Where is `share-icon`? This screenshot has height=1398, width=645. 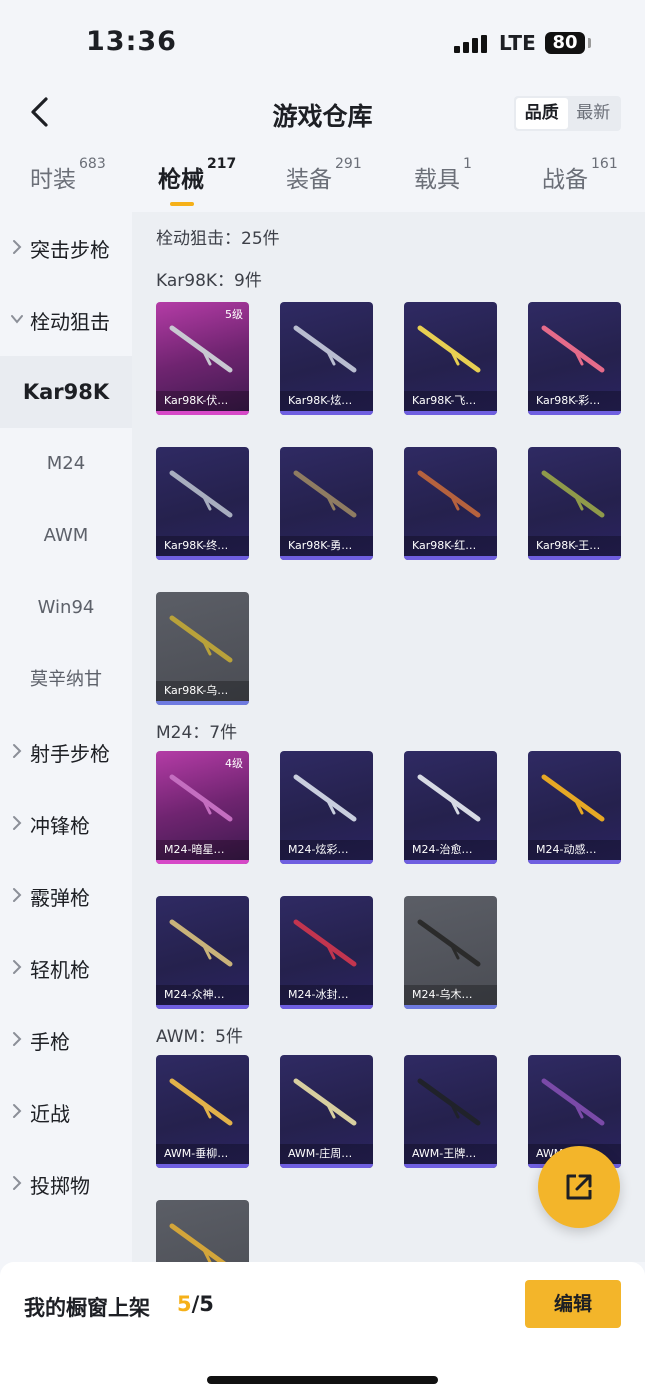
share-icon is located at coordinates (579, 1187).